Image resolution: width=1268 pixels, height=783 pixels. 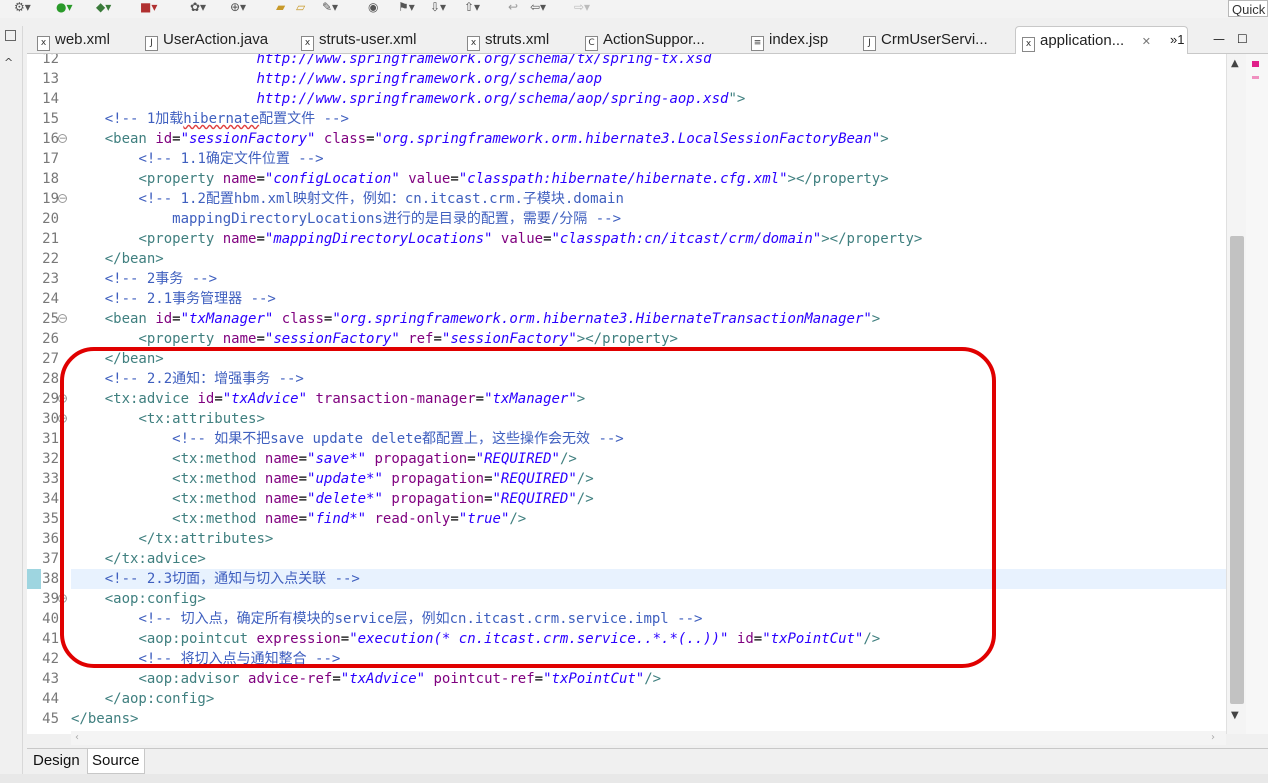 I want to click on open-folder-icon: ▰, so click(x=280, y=7).